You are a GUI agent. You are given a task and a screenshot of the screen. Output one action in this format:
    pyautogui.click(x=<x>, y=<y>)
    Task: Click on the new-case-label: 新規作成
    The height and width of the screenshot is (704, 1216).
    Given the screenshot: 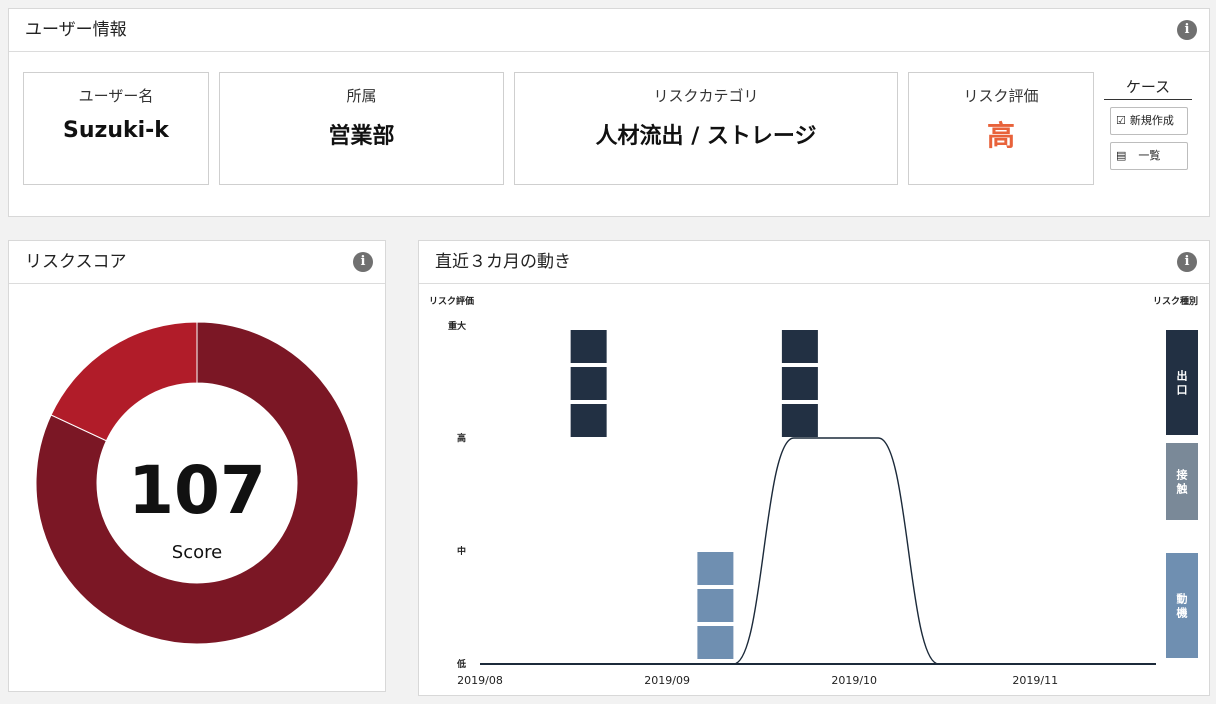 What is the action you would take?
    pyautogui.click(x=1151, y=120)
    